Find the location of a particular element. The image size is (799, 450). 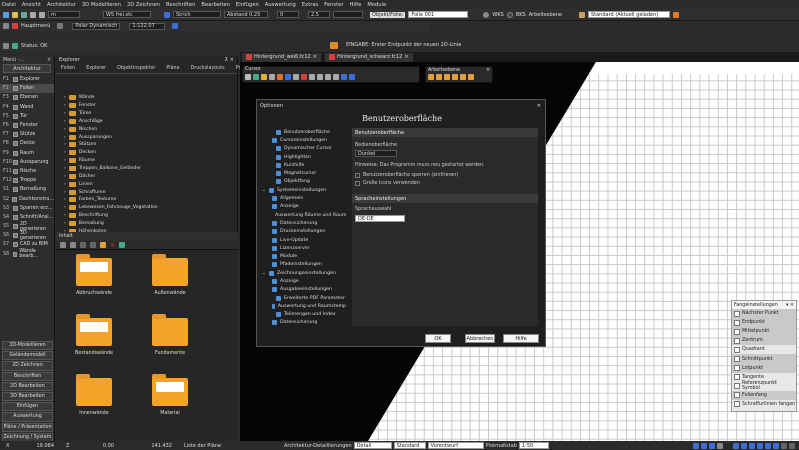

dropdown-icon is located at coordinates (60, 26).